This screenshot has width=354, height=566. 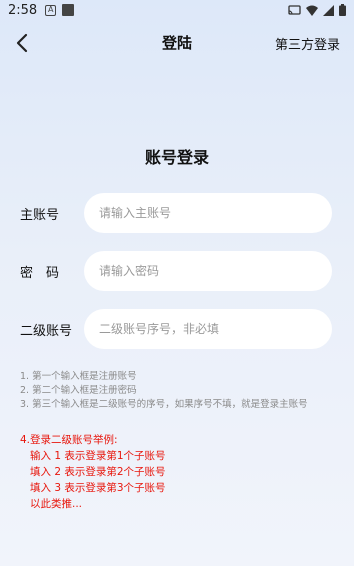 I want to click on sub-account-label: 二级账号, so click(x=46, y=331).